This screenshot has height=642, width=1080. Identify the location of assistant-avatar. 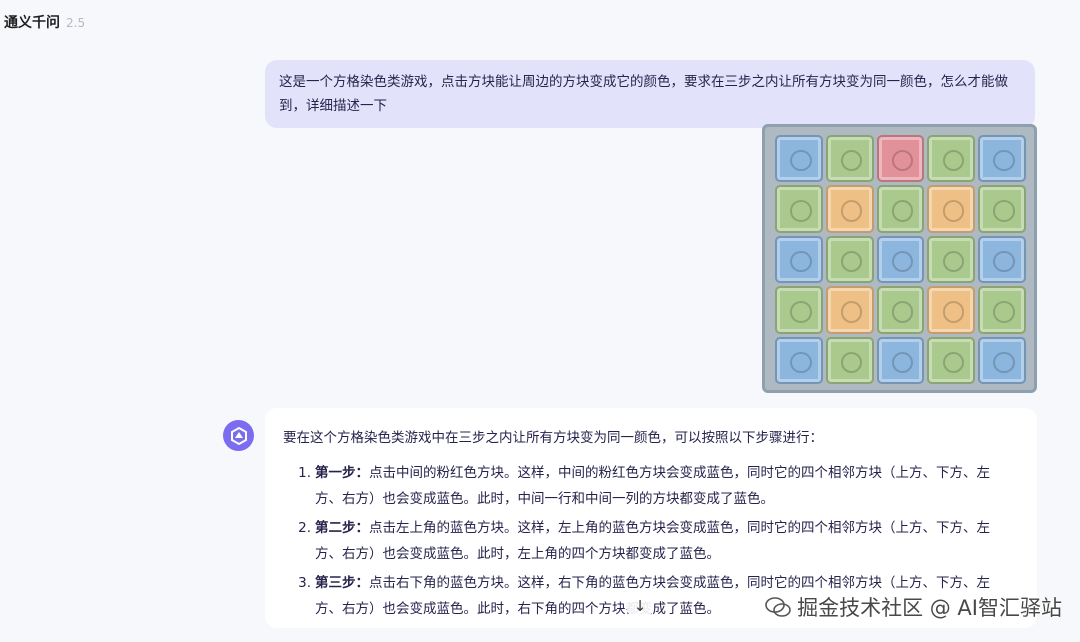
(238, 435).